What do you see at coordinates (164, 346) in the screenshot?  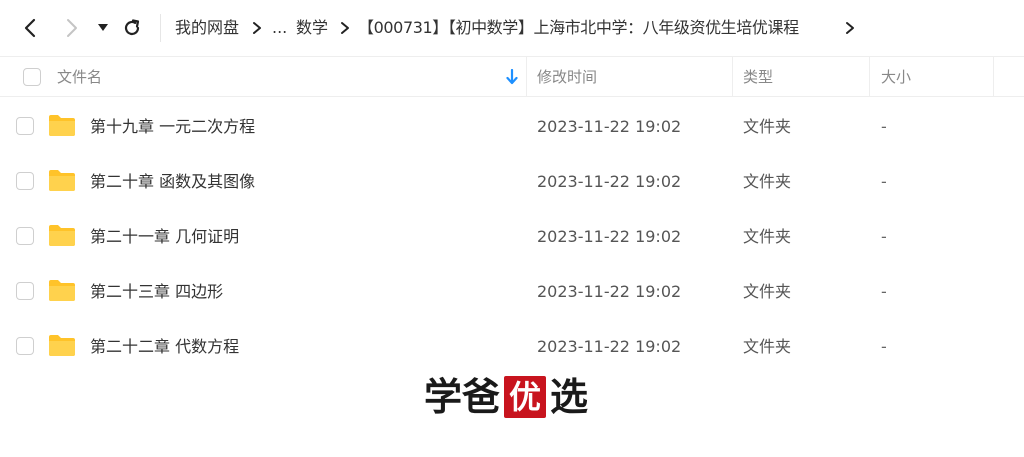 I see `file-name: 第二十二章 代数方程` at bounding box center [164, 346].